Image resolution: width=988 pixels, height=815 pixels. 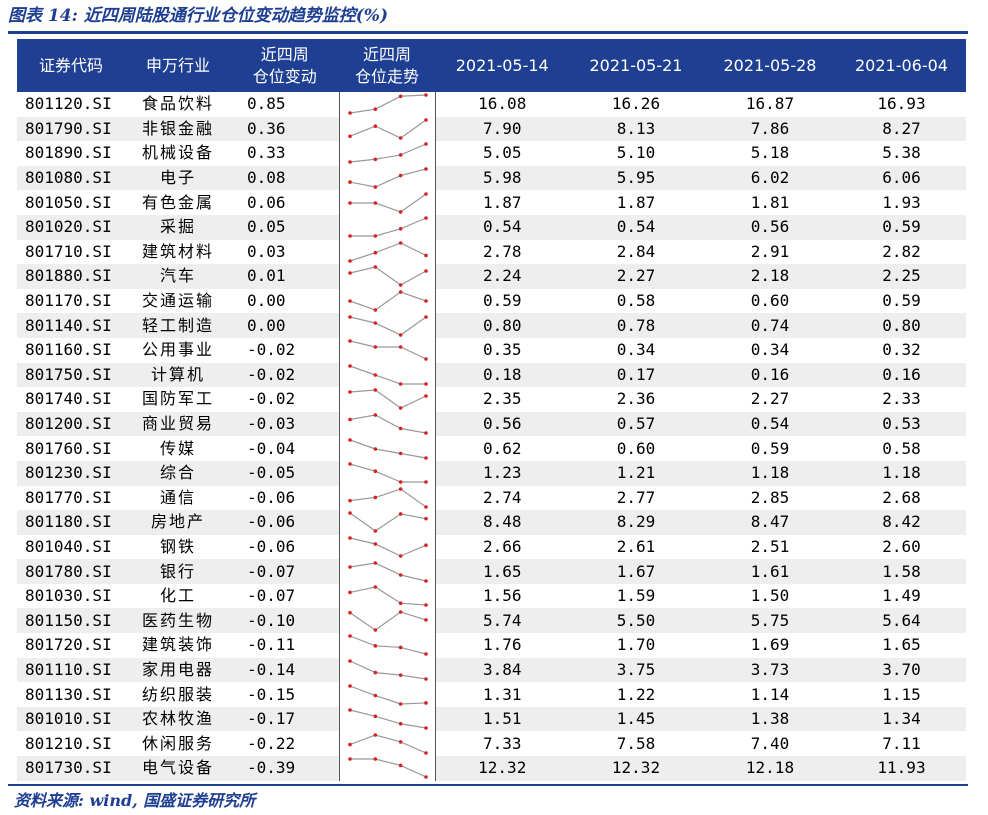 I want to click on weekly-position-4: 6.06, so click(x=901, y=178).